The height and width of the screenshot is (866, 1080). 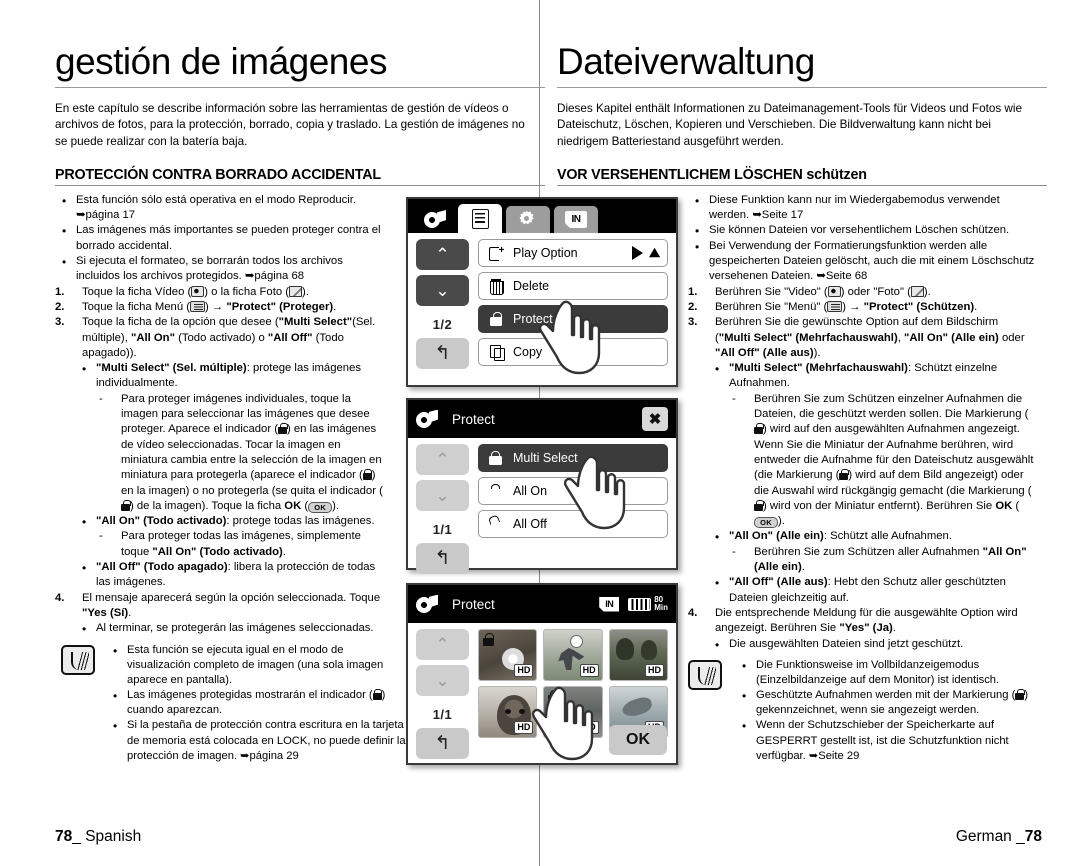 I want to click on step-number: 4., so click(x=693, y=612).